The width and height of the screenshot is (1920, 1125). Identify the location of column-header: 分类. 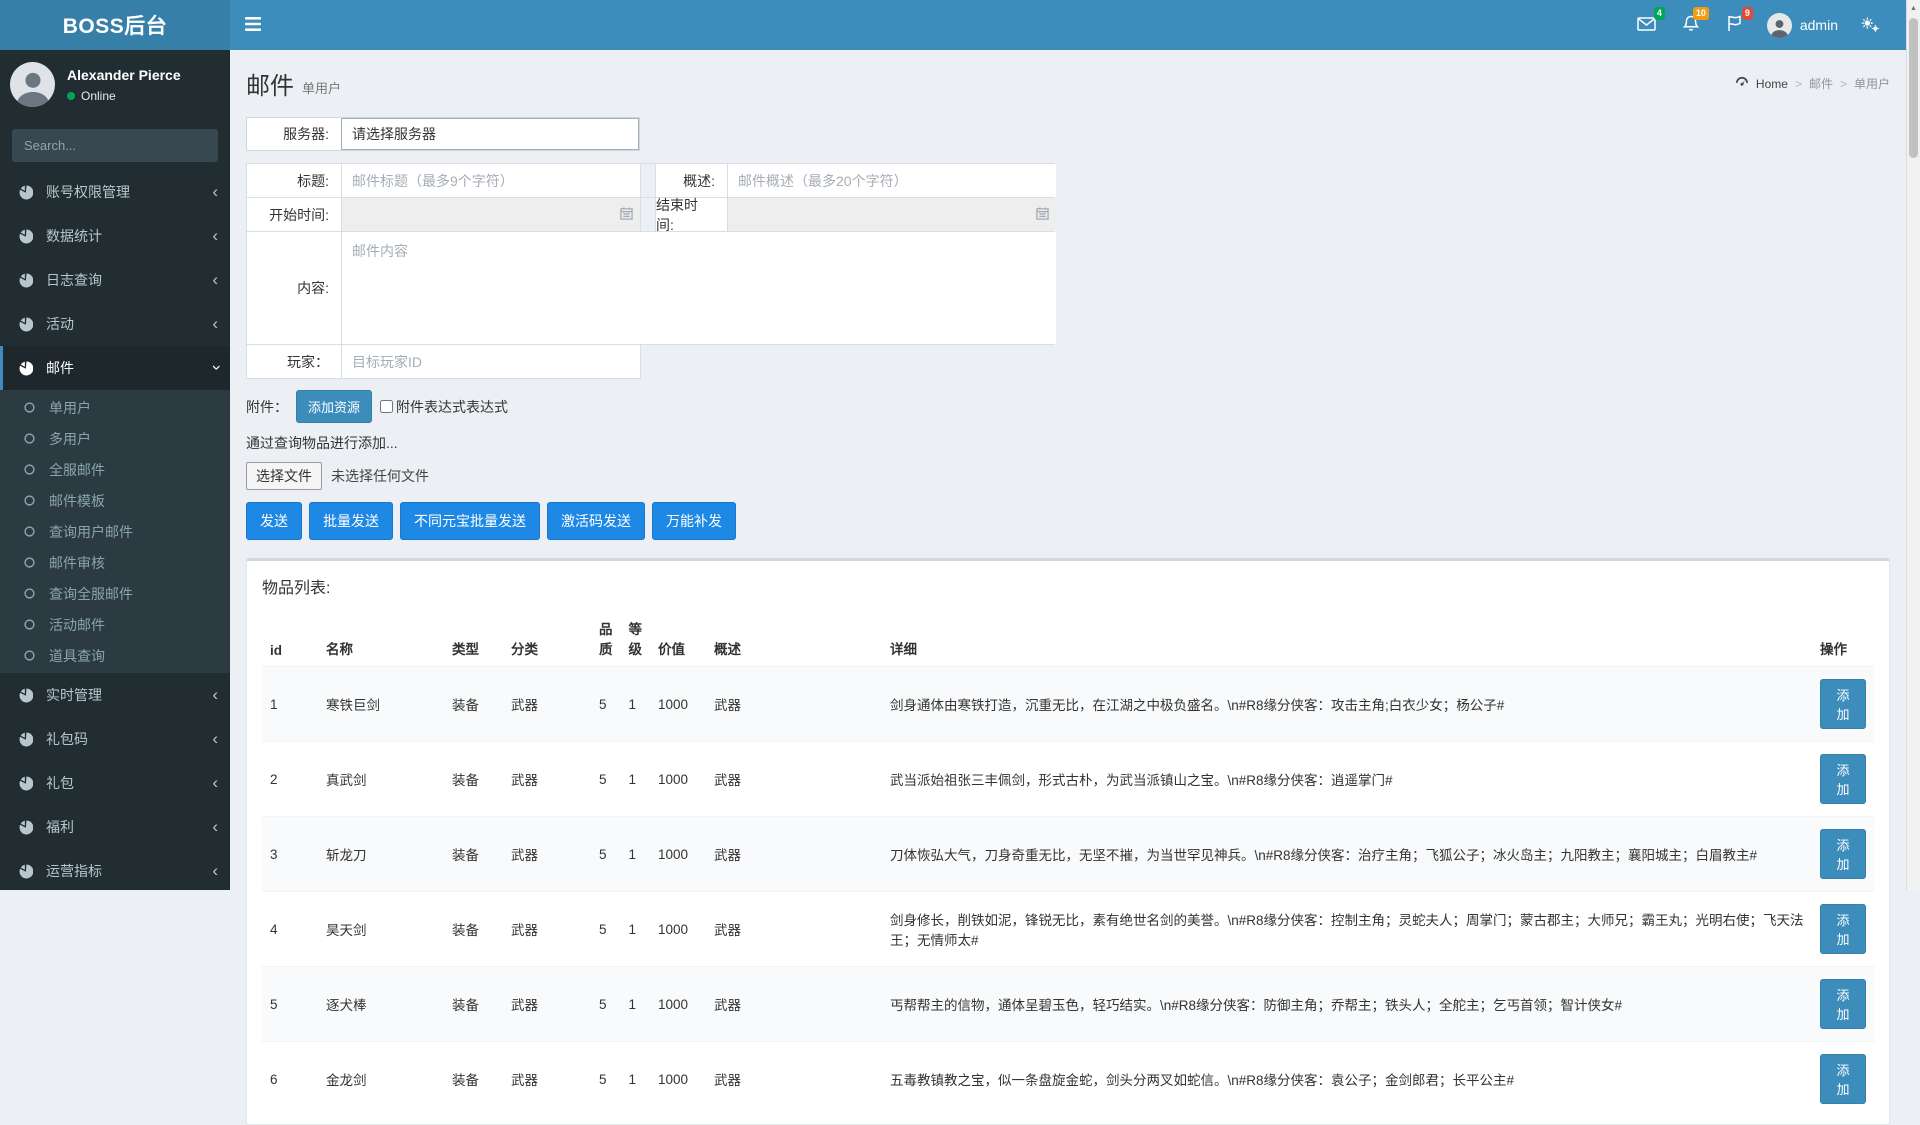
(547, 638).